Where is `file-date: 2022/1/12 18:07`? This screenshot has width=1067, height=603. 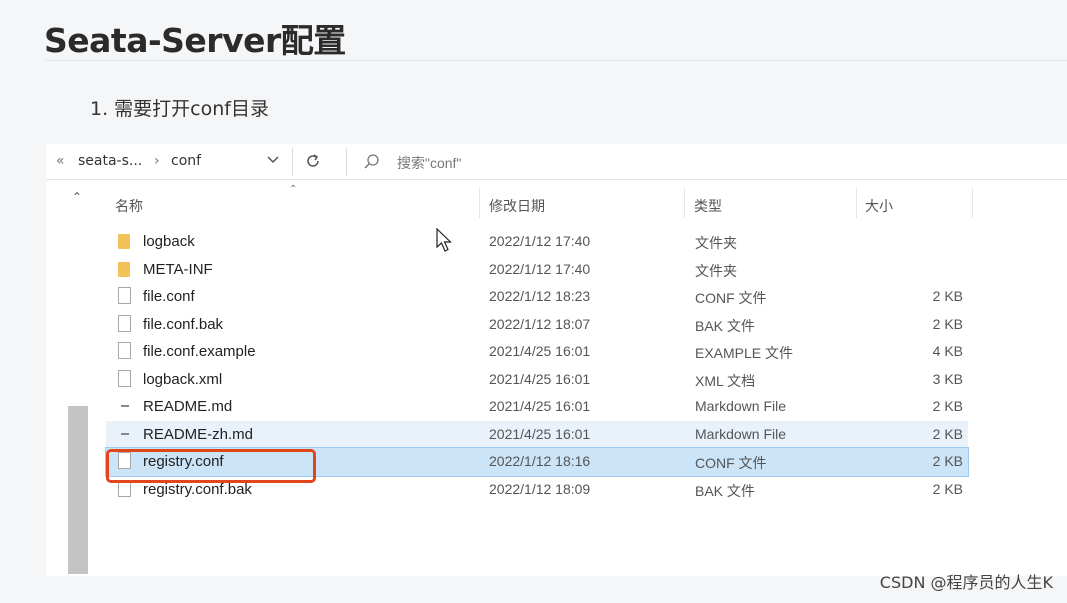
file-date: 2022/1/12 18:07 is located at coordinates (540, 323).